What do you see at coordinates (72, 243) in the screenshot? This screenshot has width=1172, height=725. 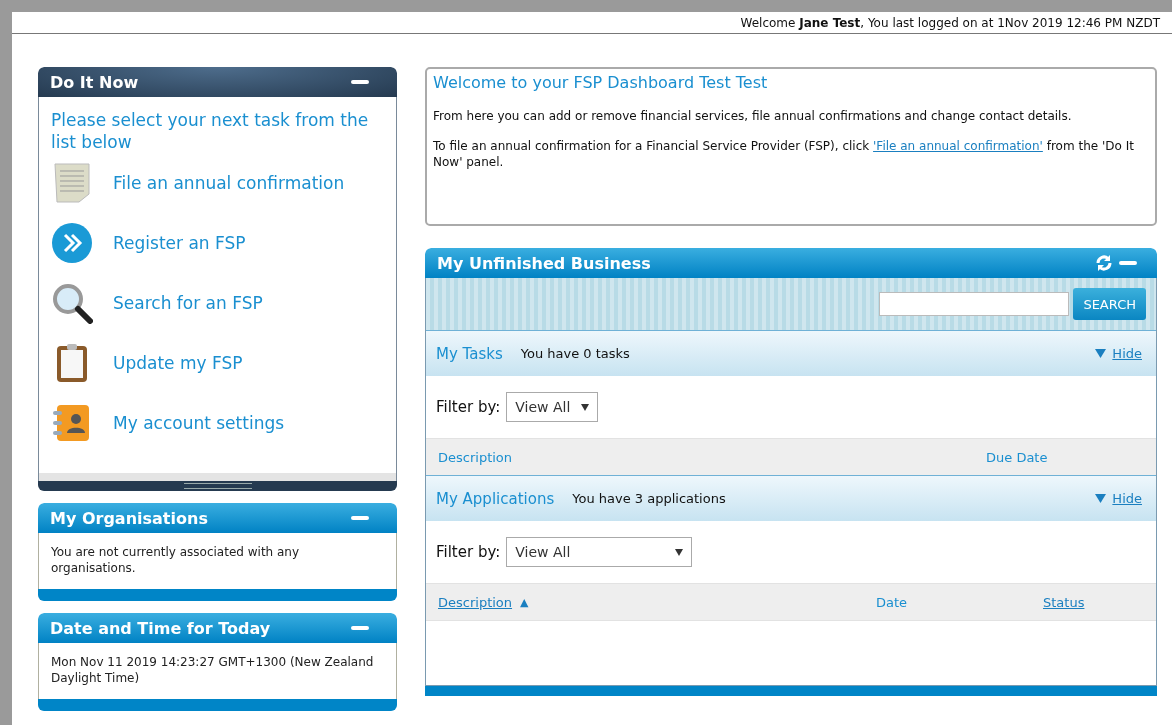 I see `forward-icon` at bounding box center [72, 243].